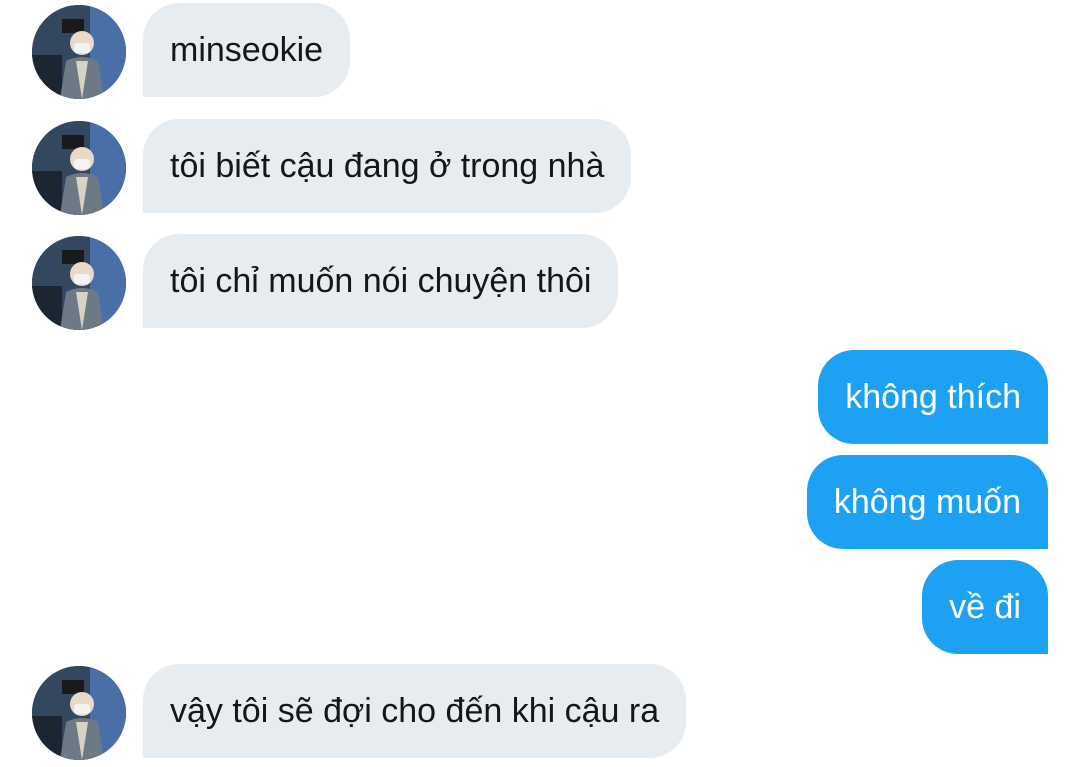  I want to click on message-row-incoming: minseokie, so click(540, 51).